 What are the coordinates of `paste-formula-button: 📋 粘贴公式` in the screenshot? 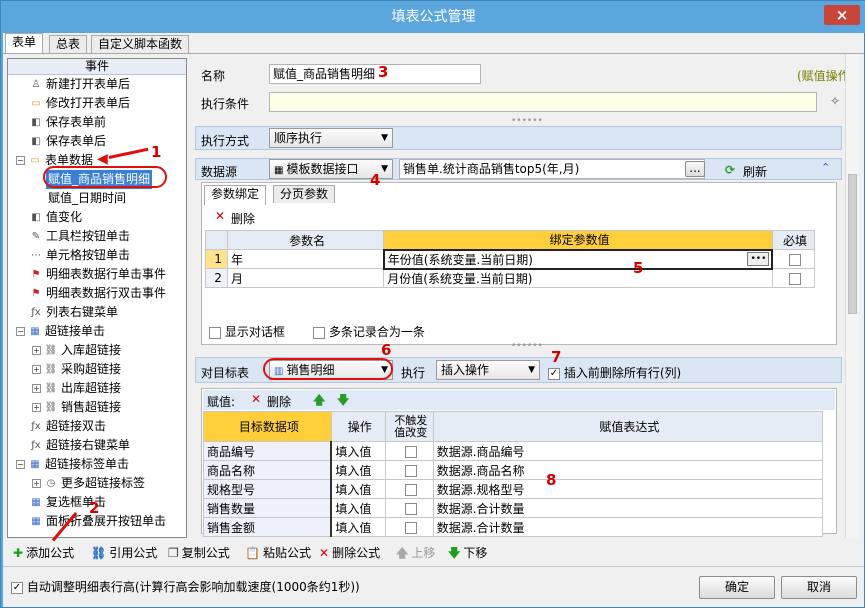 It's located at (278, 553).